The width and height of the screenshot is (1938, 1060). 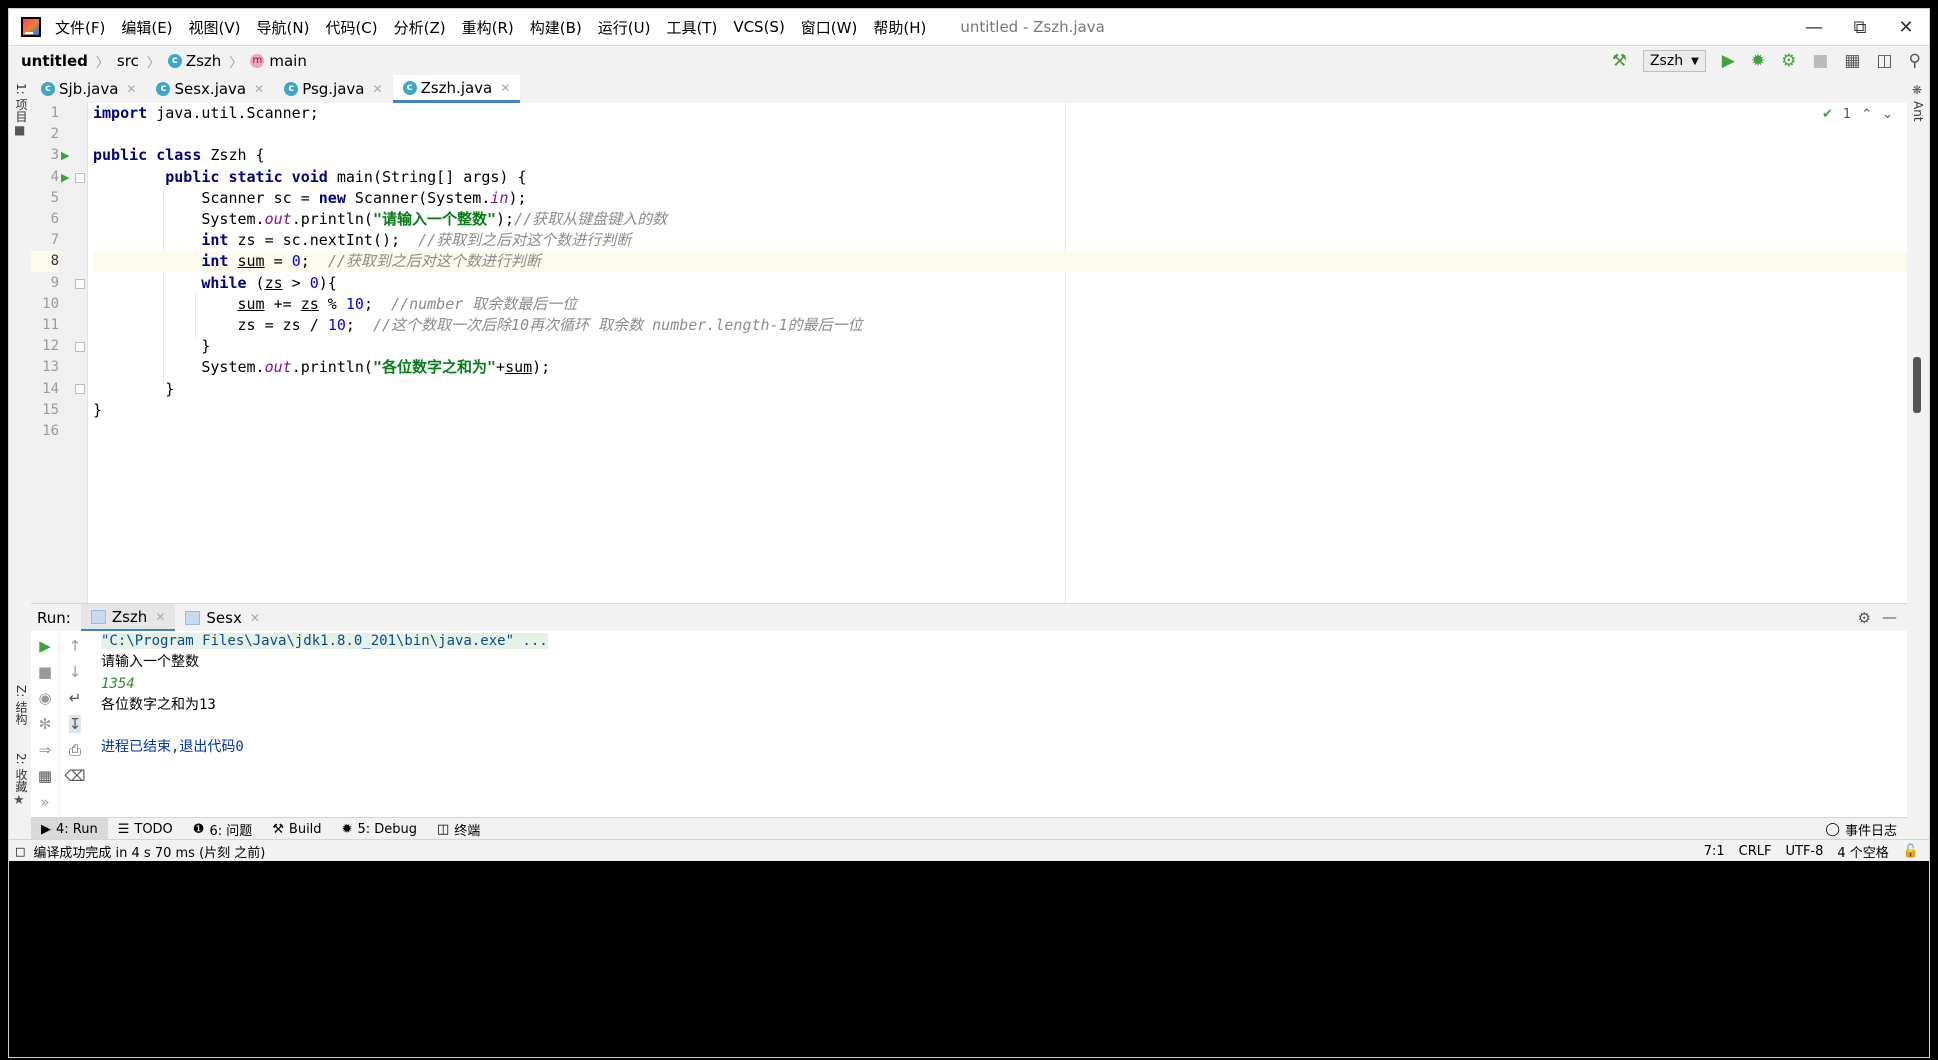 What do you see at coordinates (203, 61) in the screenshot?
I see `breadcrumb-class-label: Zszh` at bounding box center [203, 61].